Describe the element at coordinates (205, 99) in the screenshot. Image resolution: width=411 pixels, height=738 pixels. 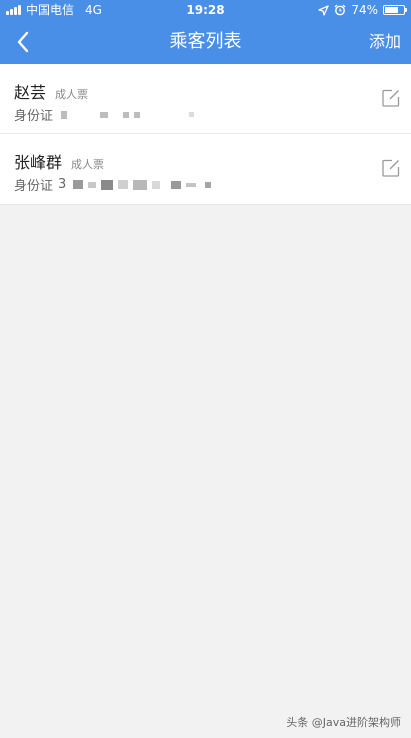
I see `passenger-row: 赵芸 成人票 身份证` at that location.